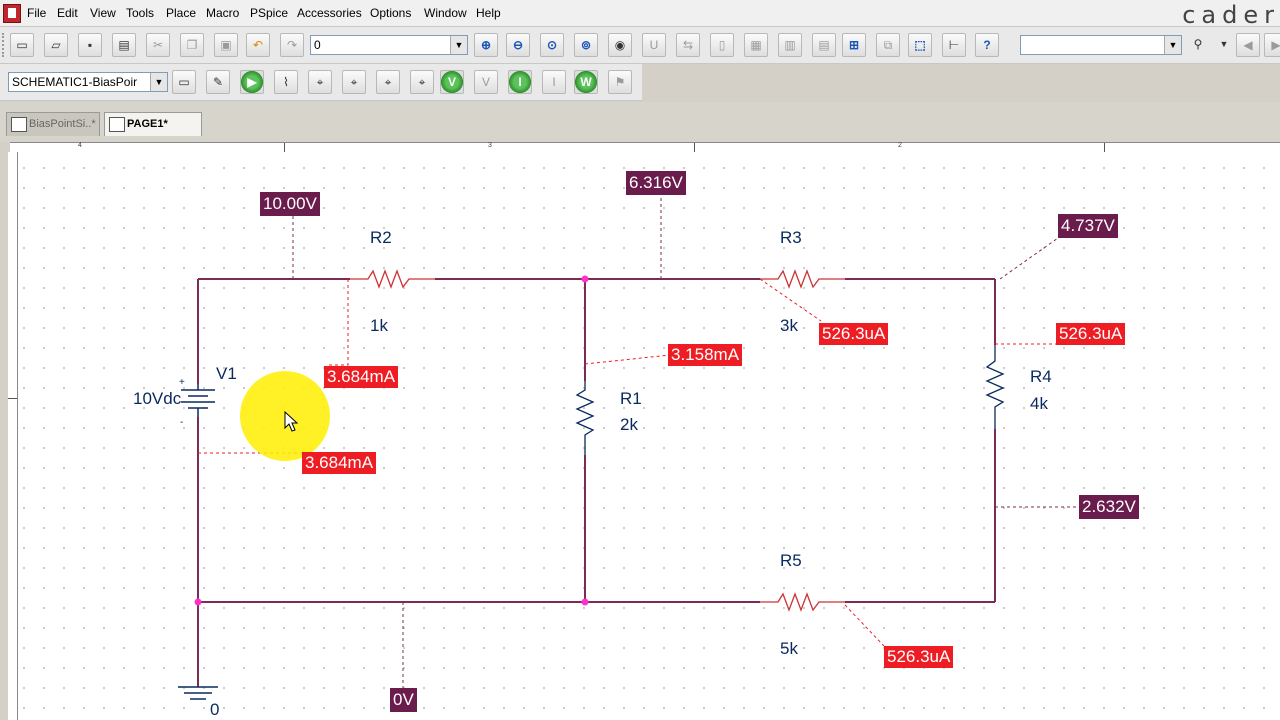 This screenshot has width=1280, height=720. What do you see at coordinates (656, 183) in the screenshot?
I see `voltage-probe-mid: 6.316V` at bounding box center [656, 183].